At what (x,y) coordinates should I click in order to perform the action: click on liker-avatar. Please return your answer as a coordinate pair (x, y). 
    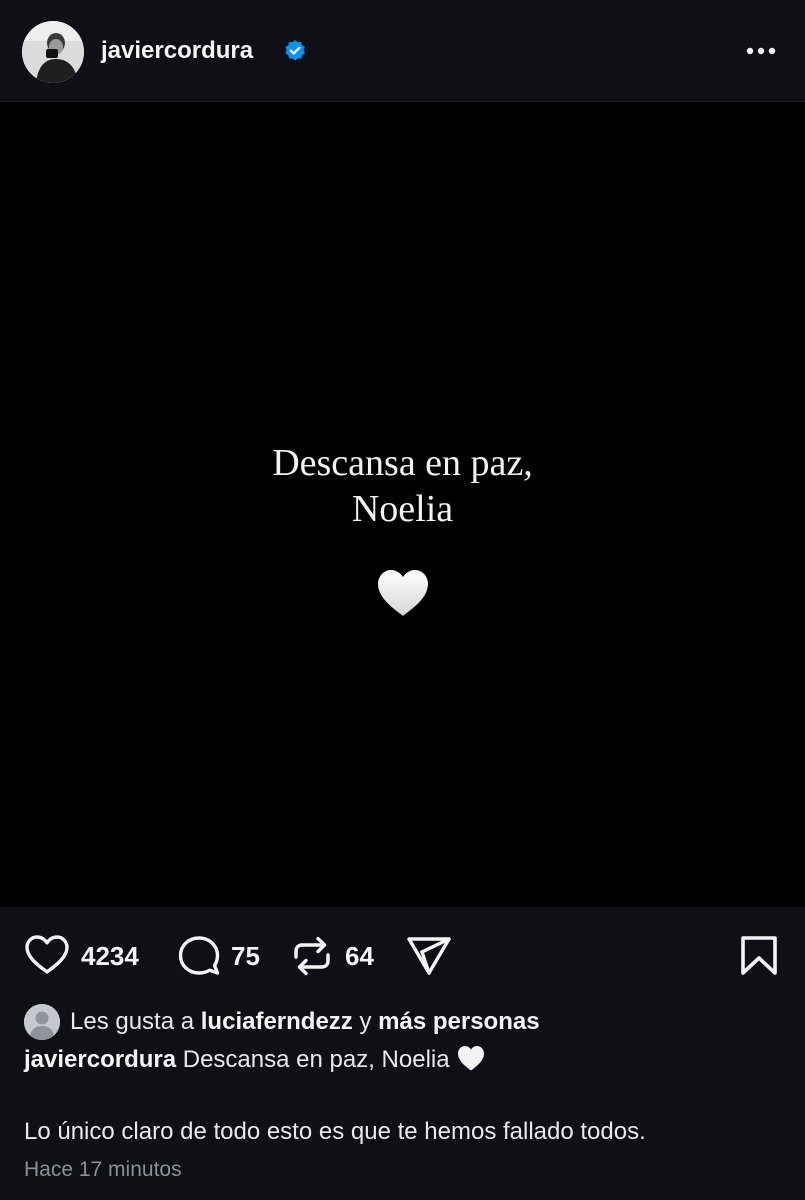
    Looking at the image, I should click on (42, 1022).